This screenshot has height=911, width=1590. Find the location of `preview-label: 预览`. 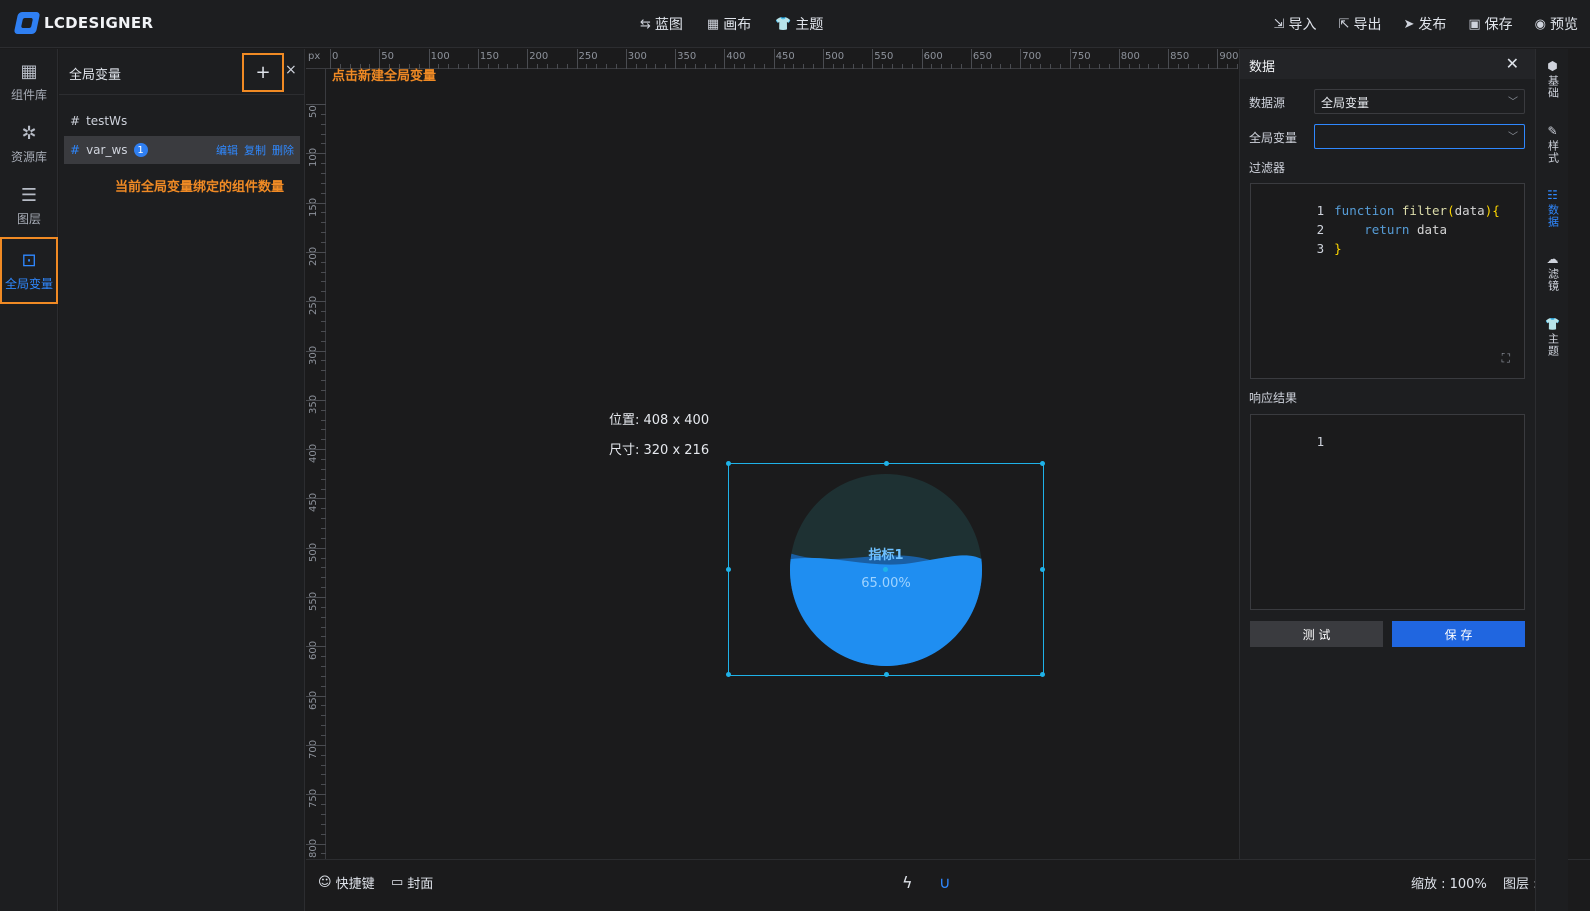

preview-label: 预览 is located at coordinates (1564, 25).